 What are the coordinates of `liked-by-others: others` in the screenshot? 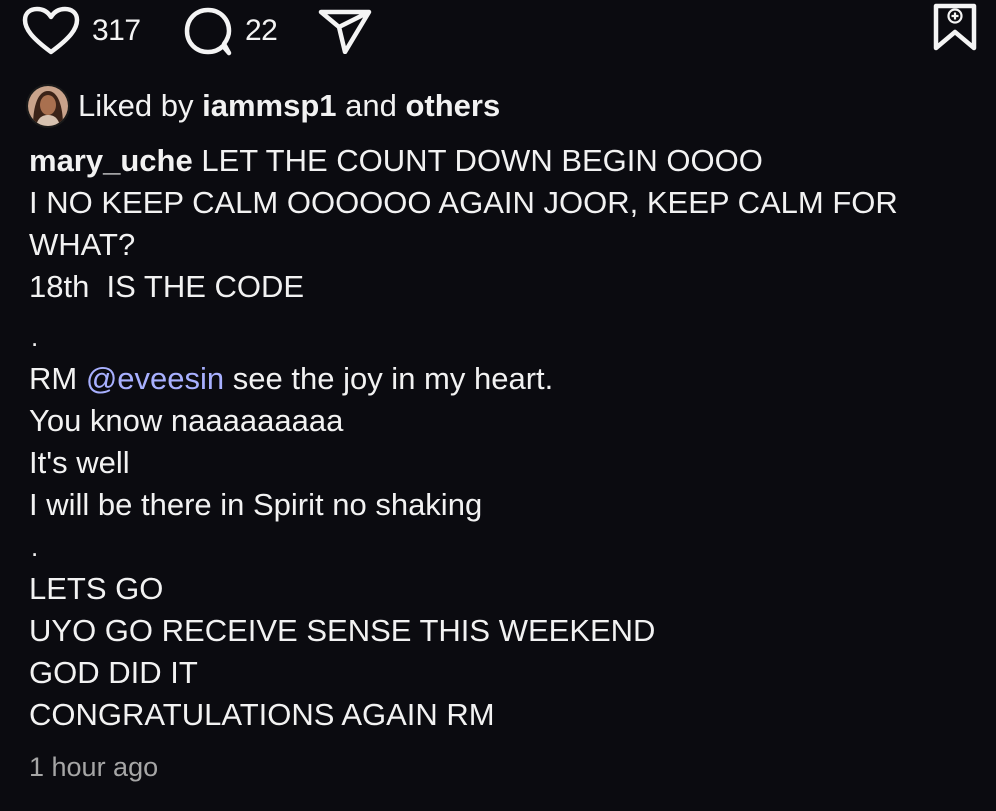 It's located at (452, 106).